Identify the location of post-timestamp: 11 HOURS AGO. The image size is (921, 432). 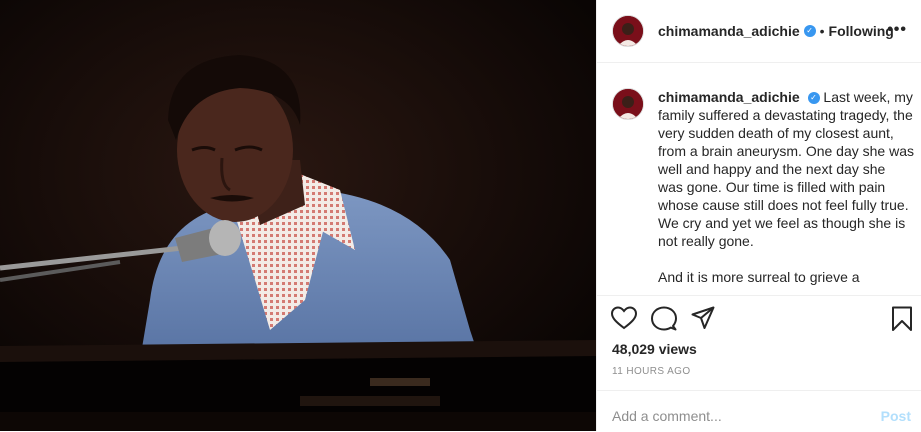
(651, 371).